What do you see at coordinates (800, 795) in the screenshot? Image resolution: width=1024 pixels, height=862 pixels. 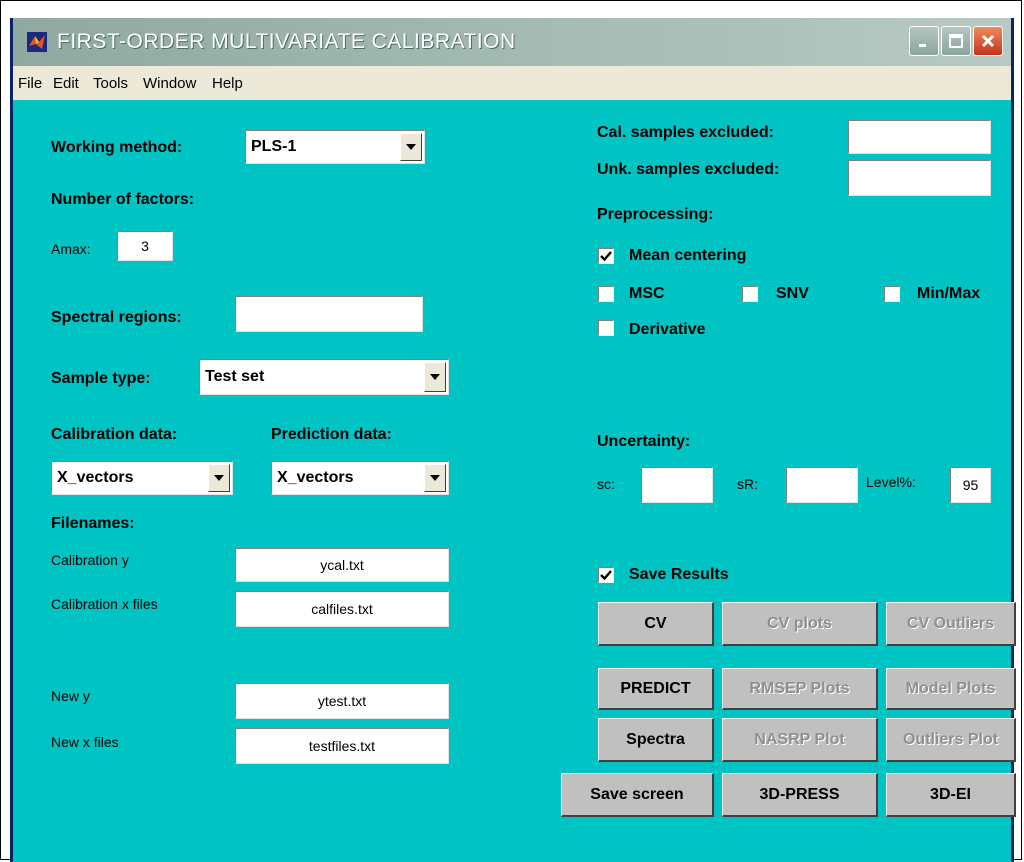 I see `3d-press-button: 3D-PRESS` at bounding box center [800, 795].